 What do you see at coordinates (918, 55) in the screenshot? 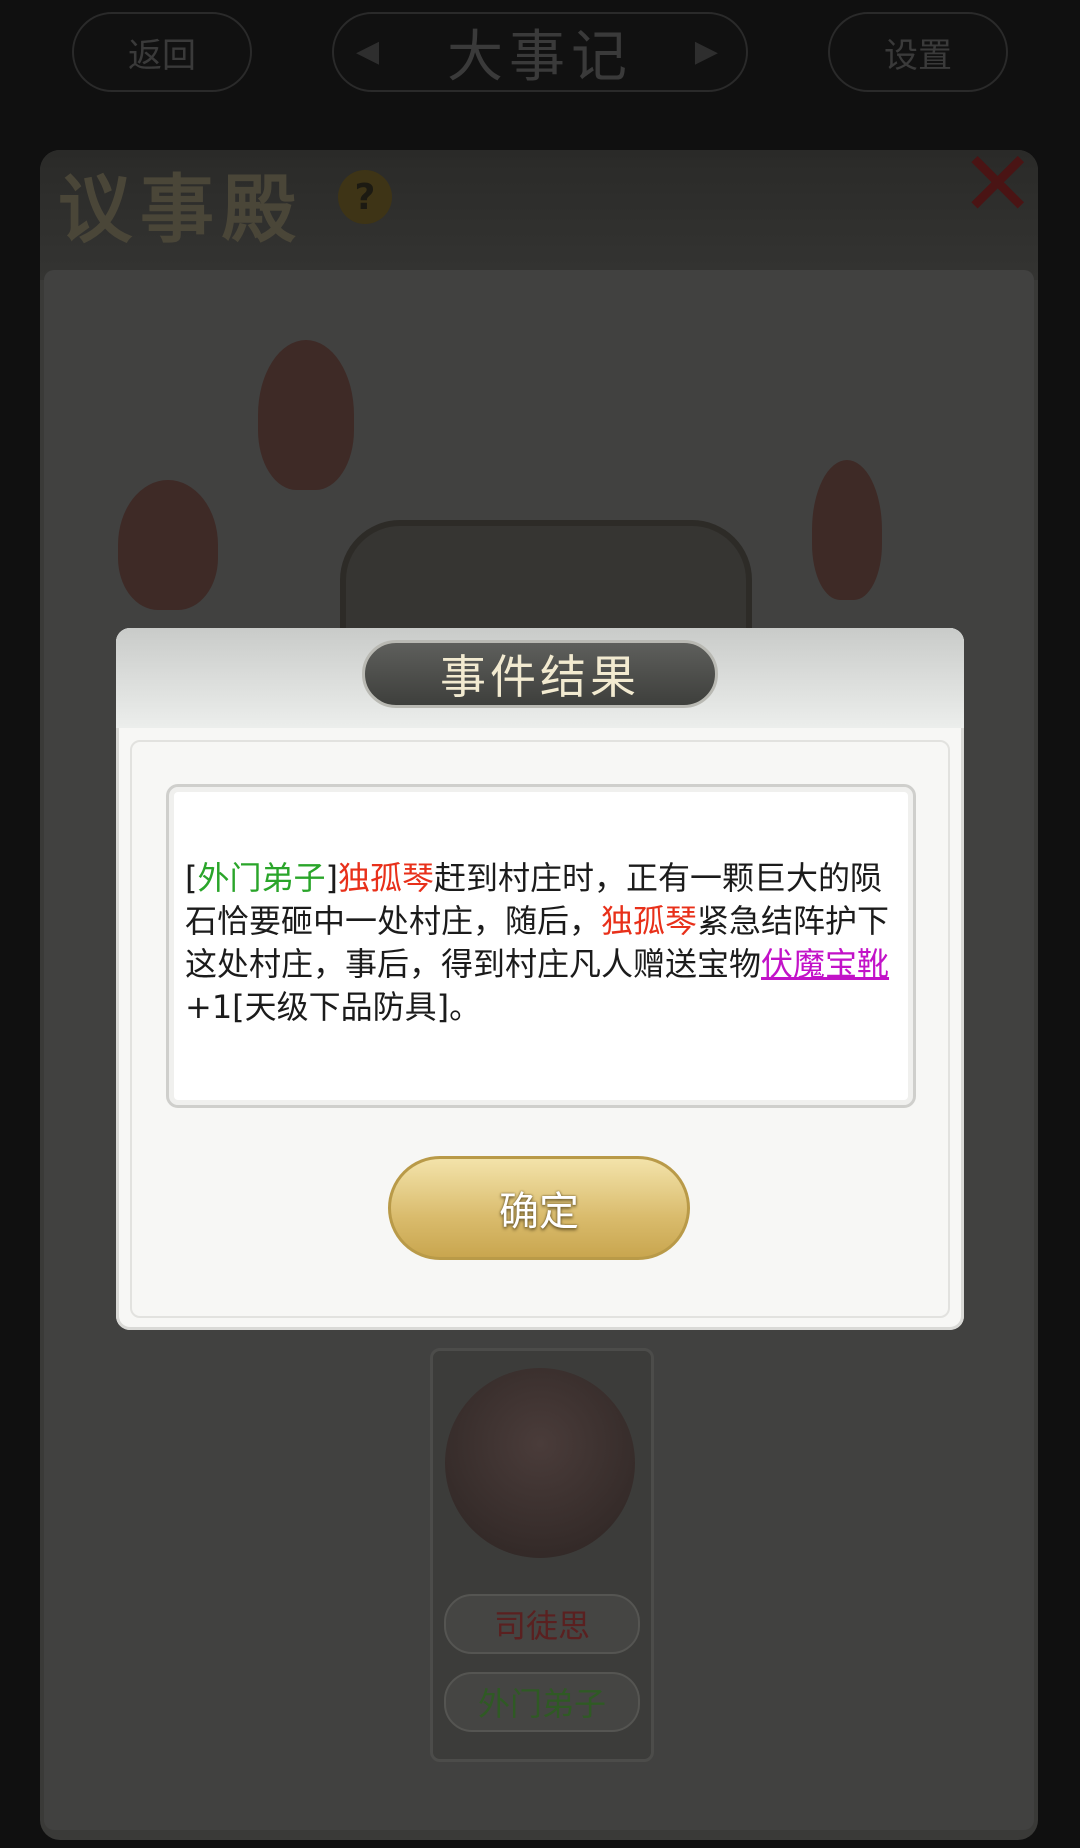
I see `settings-button-label: 设置` at bounding box center [918, 55].